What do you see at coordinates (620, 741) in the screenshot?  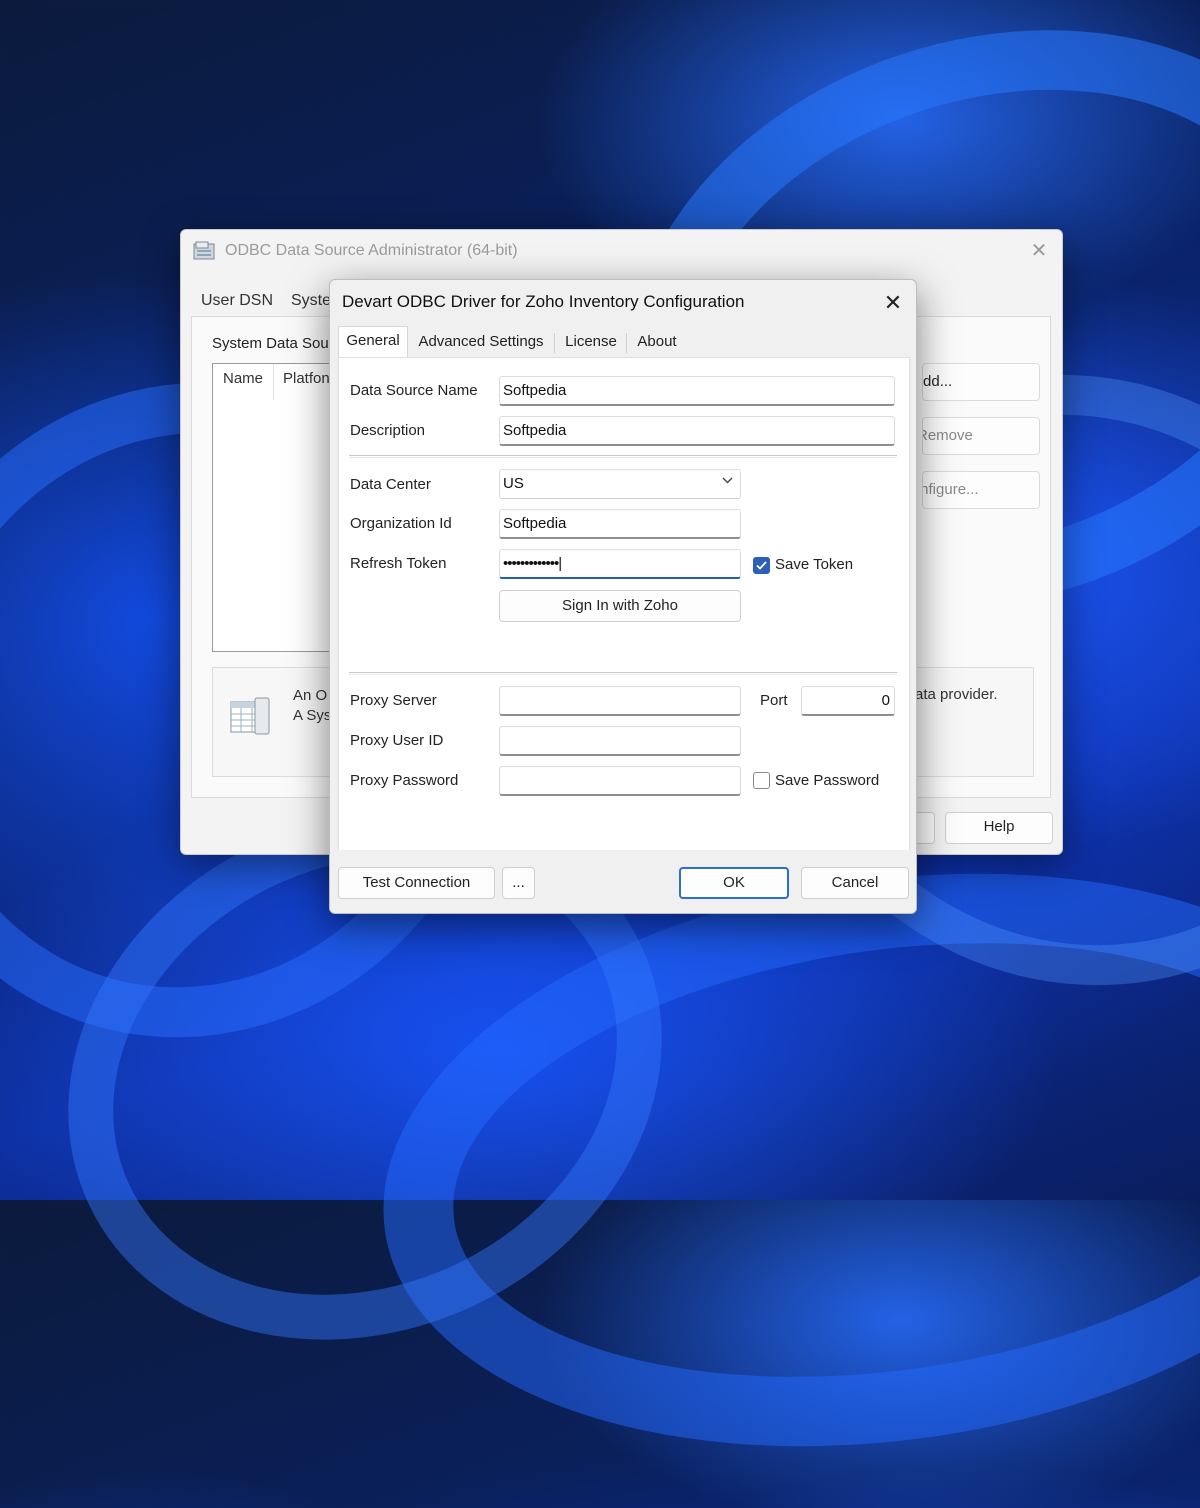 I see `proxy-user-id-field` at bounding box center [620, 741].